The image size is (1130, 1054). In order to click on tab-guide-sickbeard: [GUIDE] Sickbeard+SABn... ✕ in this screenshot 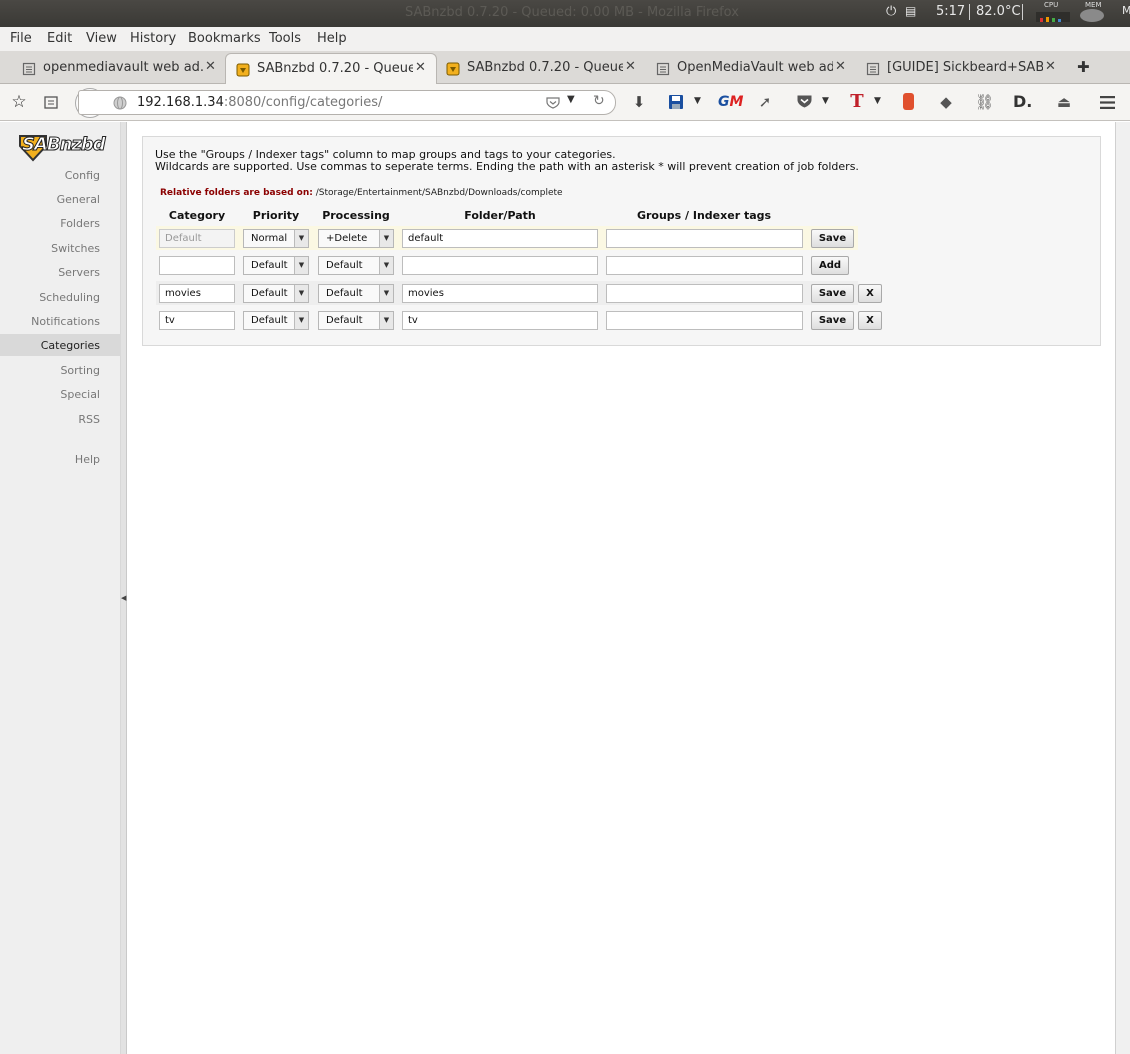, I will do `click(961, 68)`.